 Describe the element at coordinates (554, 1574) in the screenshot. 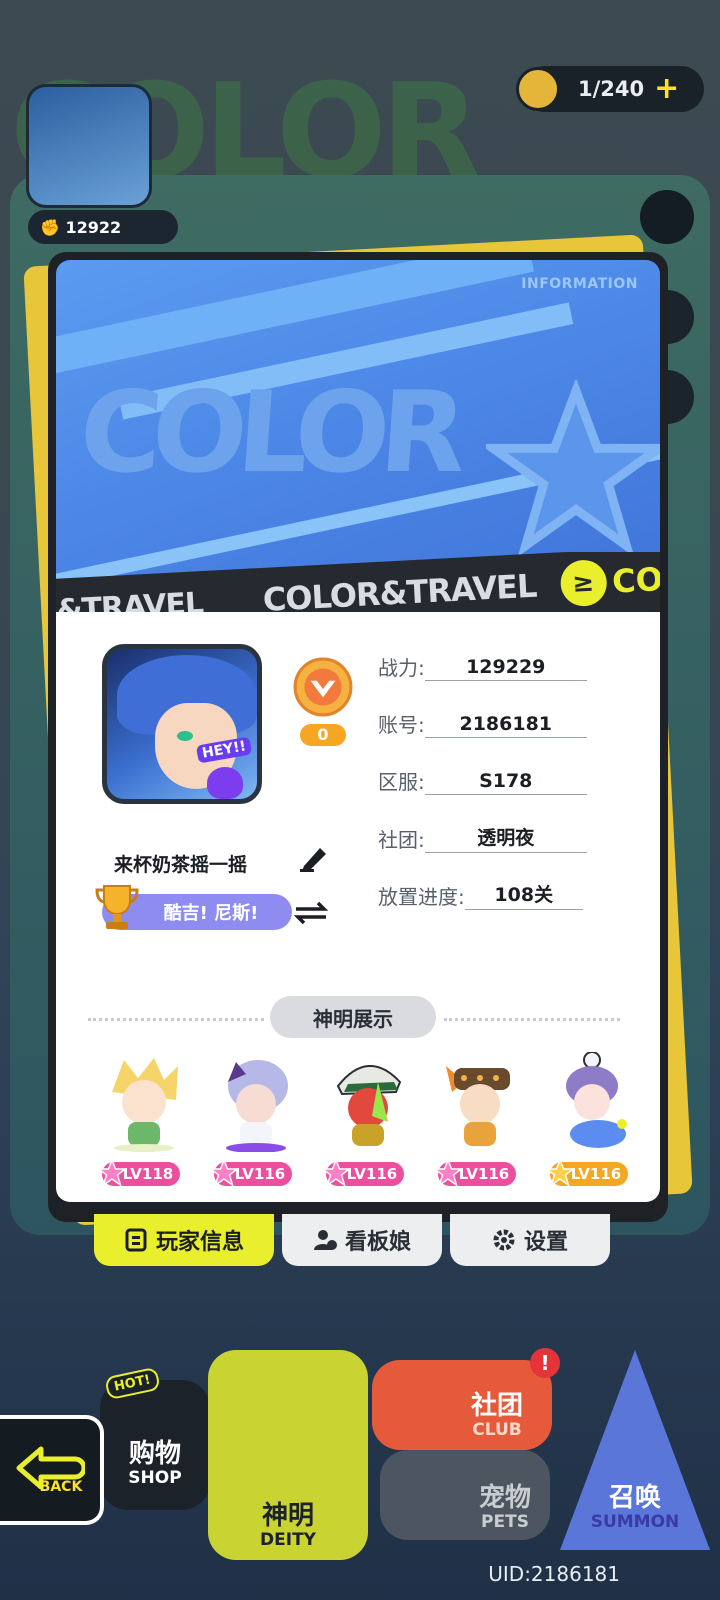

I see `uid-label: UID:2186181` at that location.